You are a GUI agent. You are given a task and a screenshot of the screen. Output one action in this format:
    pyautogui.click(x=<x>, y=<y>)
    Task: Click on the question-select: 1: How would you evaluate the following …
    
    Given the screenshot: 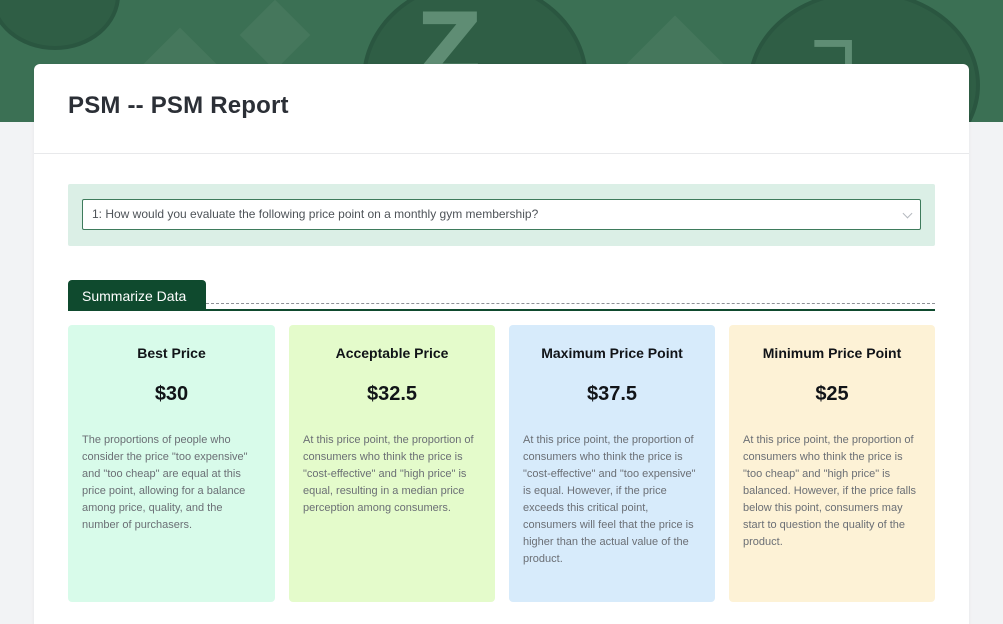 What is the action you would take?
    pyautogui.click(x=501, y=214)
    